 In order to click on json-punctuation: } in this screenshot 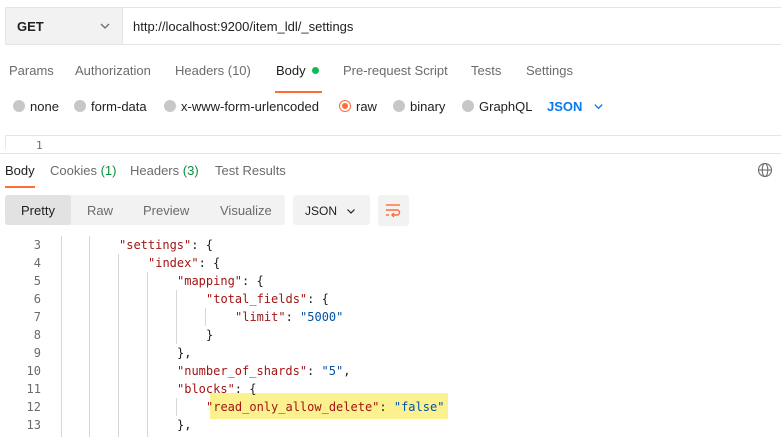, I will do `click(210, 335)`.